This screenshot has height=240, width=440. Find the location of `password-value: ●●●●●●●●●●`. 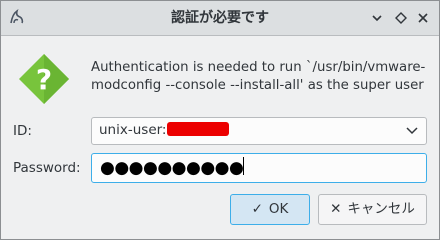

password-value: ●●●●●●●●●● is located at coordinates (172, 167).